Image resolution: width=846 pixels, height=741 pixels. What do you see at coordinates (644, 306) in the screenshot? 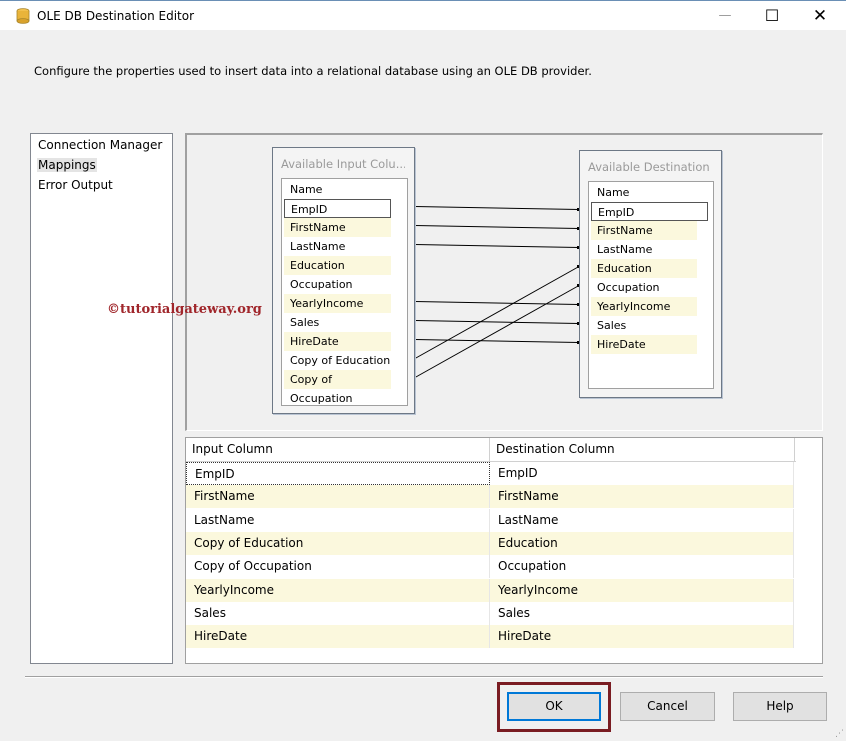
I see `destination-column-item: YearlyIncome` at bounding box center [644, 306].